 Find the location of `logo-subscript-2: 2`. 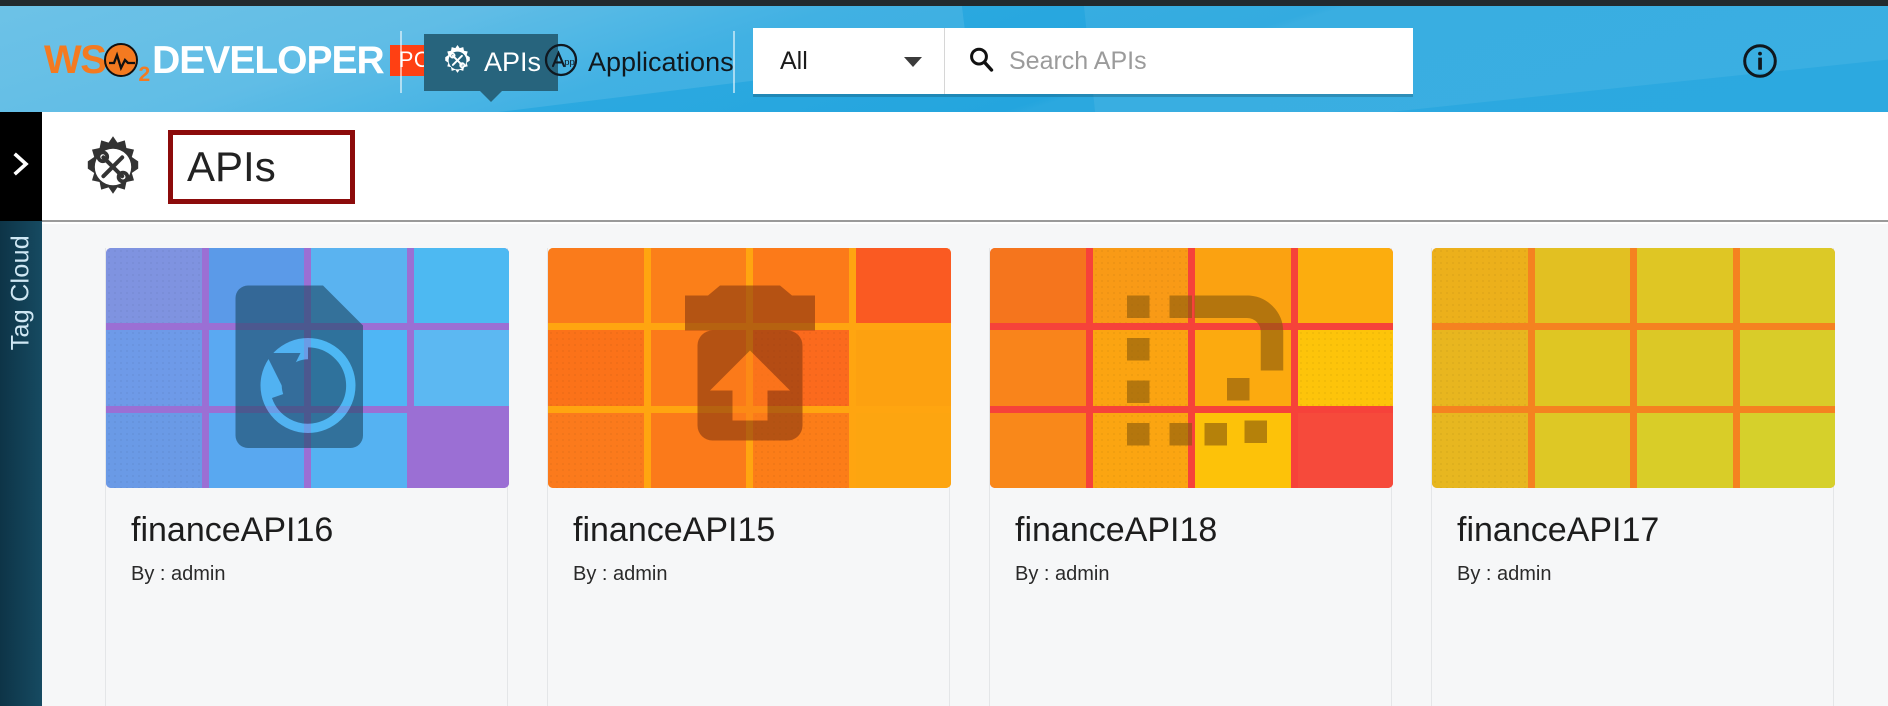

logo-subscript-2: 2 is located at coordinates (144, 74).